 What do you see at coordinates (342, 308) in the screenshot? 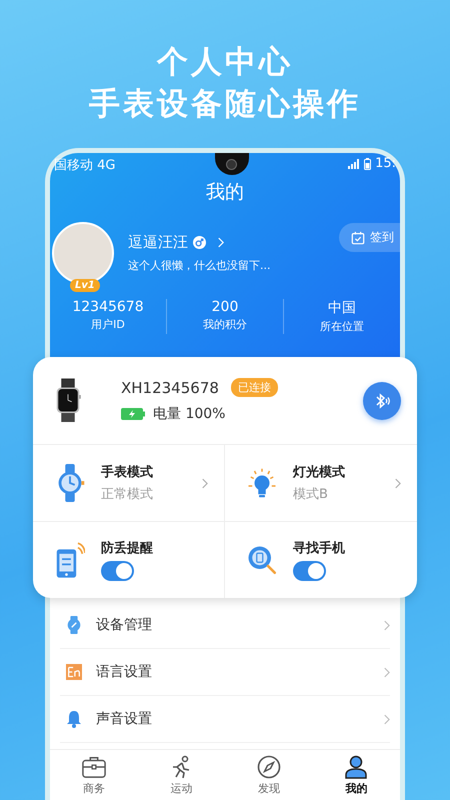
I see `stat-value: 中国` at bounding box center [342, 308].